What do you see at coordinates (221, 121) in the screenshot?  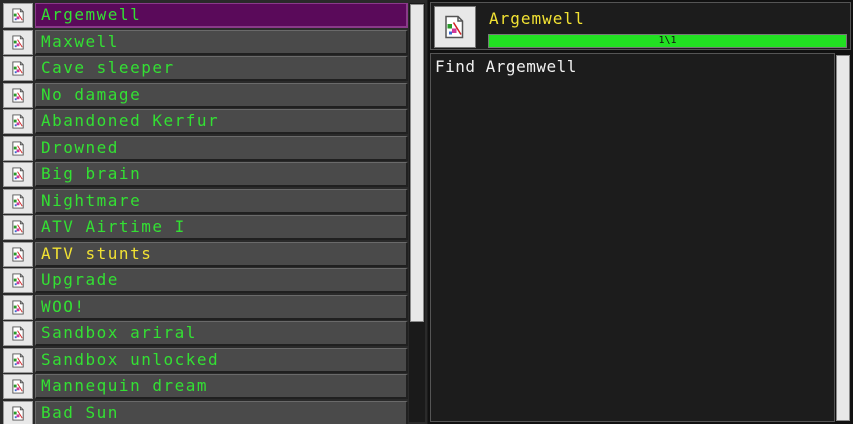 I see `achievement-label: Abandoned Kerfur` at bounding box center [221, 121].